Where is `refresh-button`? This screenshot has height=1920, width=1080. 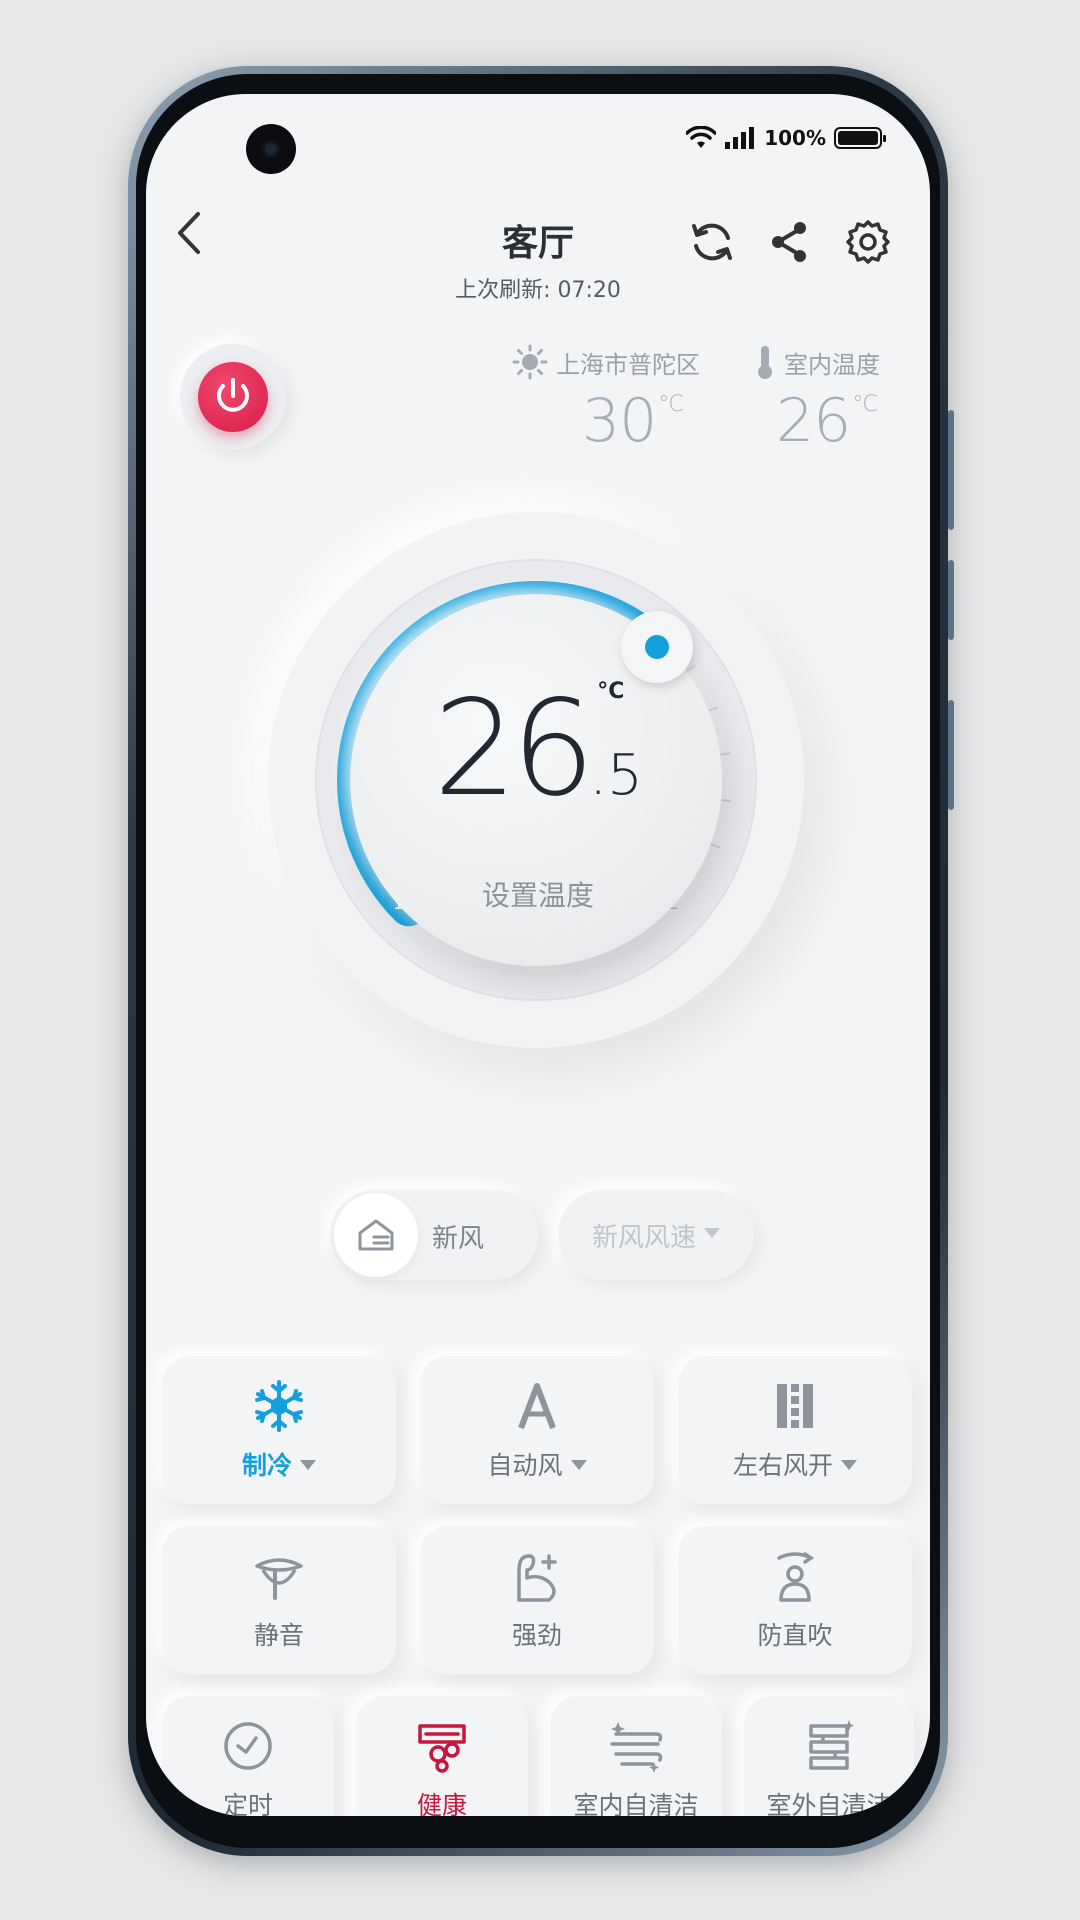
refresh-button is located at coordinates (712, 242).